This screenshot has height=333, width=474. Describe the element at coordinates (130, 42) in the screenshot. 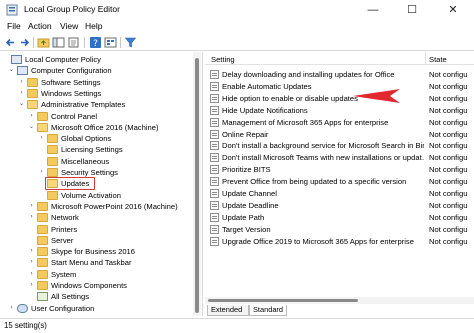

I see `filter-icon` at that location.